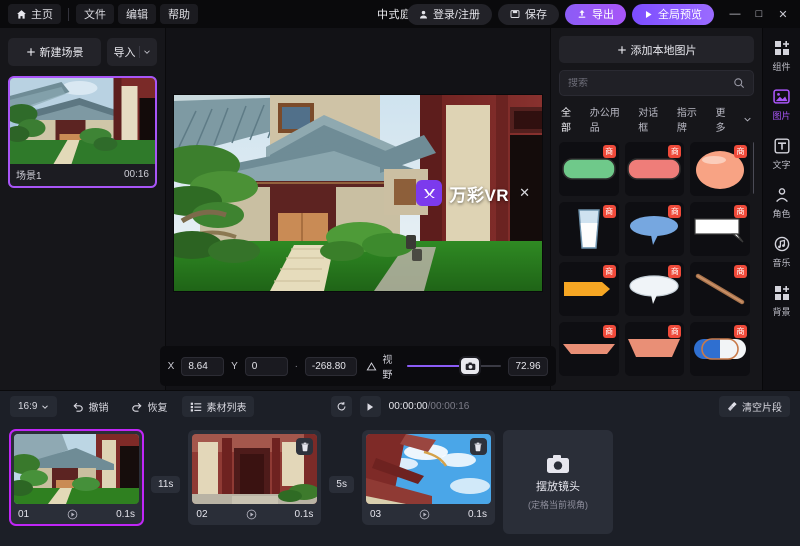 This screenshot has width=800, height=546. Describe the element at coordinates (733, 119) in the screenshot. I see `category-more: 更多` at that location.